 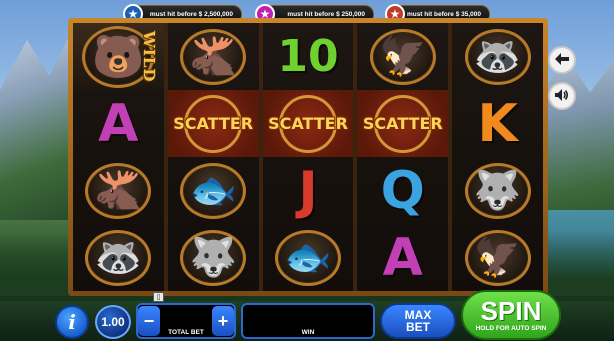 I want to click on card-symbol-j: J, so click(x=308, y=190).